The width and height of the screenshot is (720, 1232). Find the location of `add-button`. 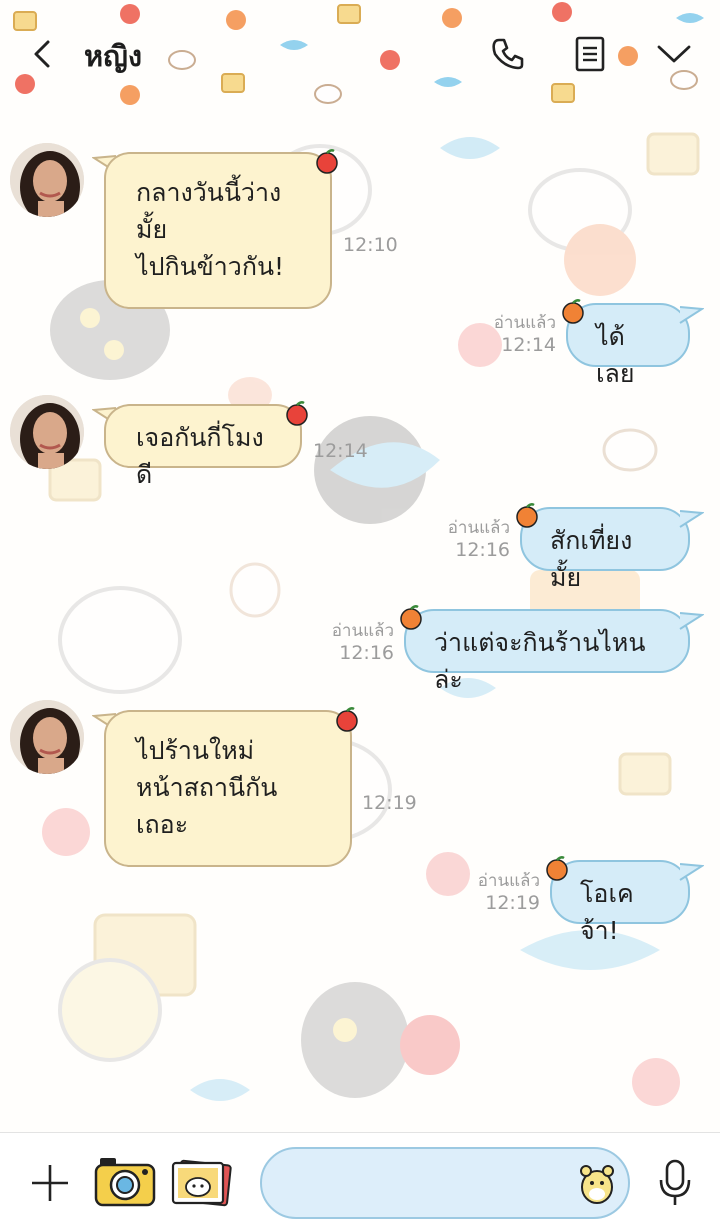

add-button is located at coordinates (50, 1183).